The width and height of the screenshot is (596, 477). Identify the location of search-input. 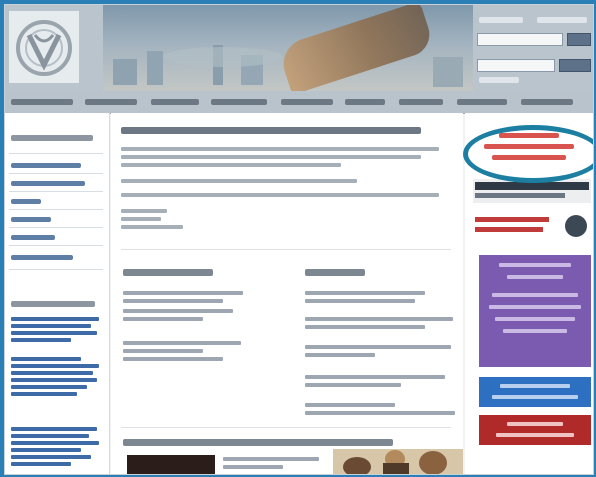
(516, 65).